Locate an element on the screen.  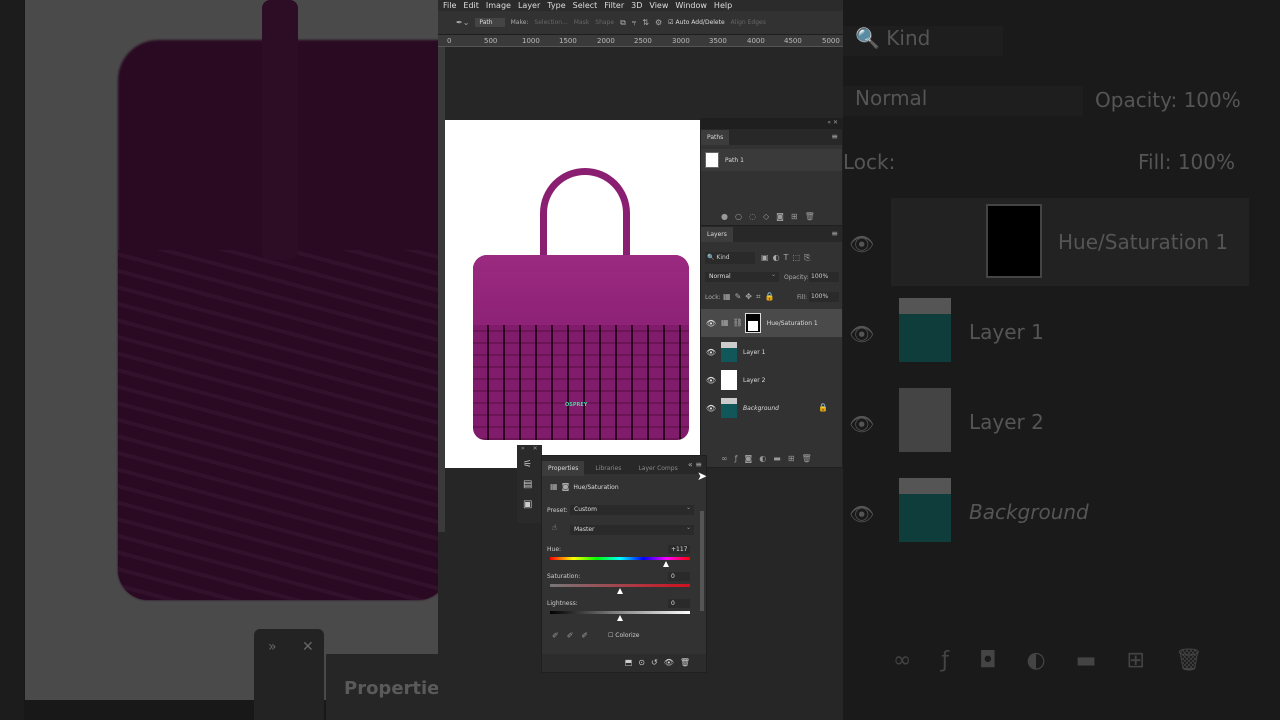
lock-transparent-icon: ▦ is located at coordinates (729, 296).